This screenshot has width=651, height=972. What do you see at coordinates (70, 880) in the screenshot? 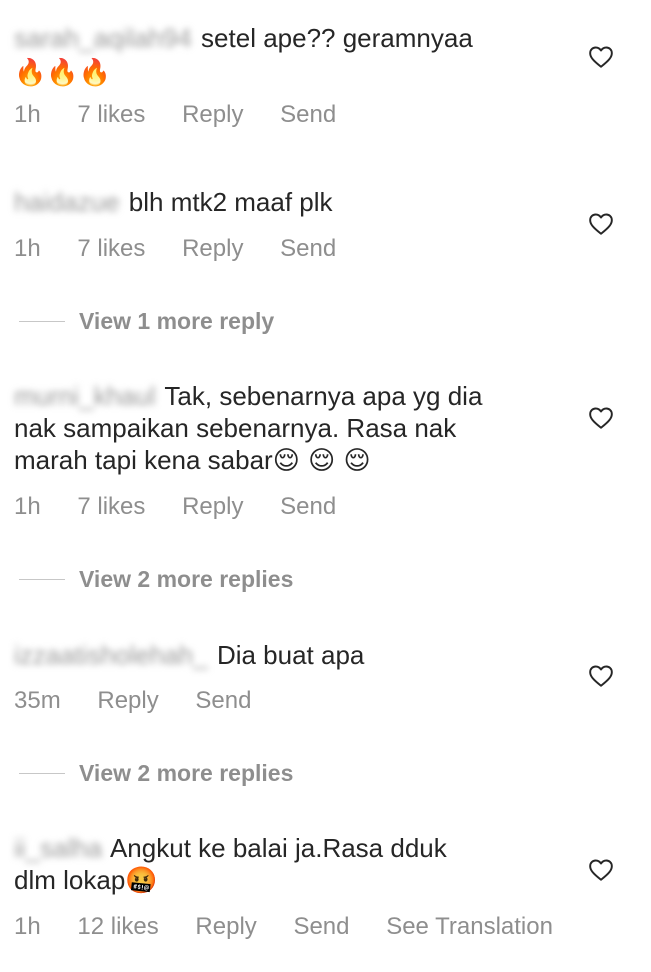
I see `comment-5-body-line-2: dlm lokap` at bounding box center [70, 880].